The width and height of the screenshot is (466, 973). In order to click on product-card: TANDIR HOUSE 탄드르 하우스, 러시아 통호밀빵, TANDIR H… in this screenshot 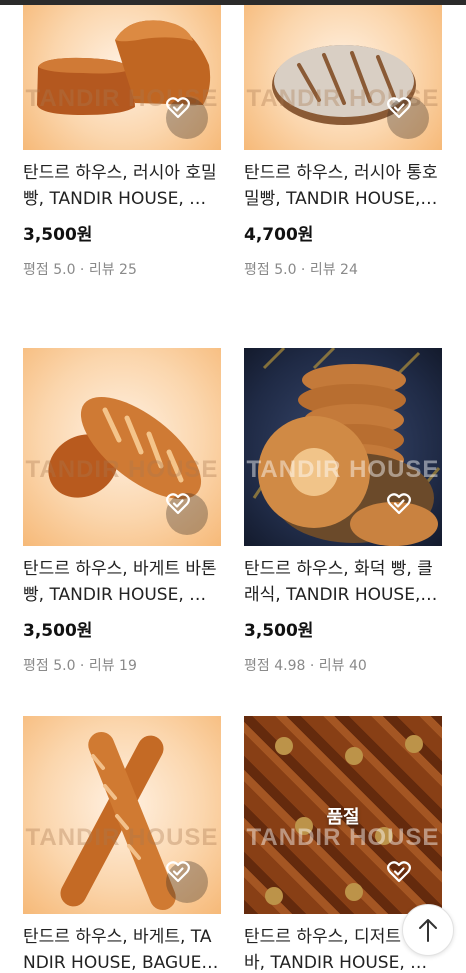, I will do `click(343, 142)`.